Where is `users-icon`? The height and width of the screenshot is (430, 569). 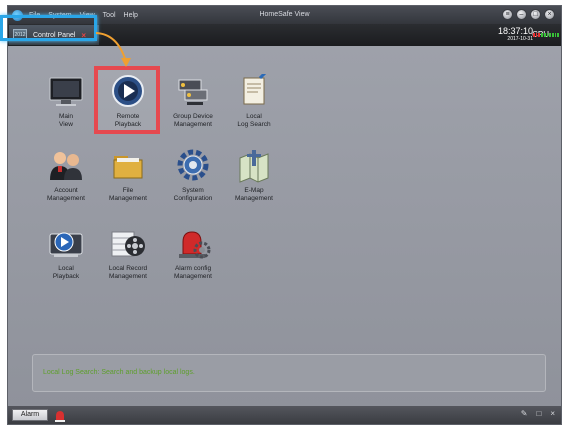 users-icon is located at coordinates (66, 166).